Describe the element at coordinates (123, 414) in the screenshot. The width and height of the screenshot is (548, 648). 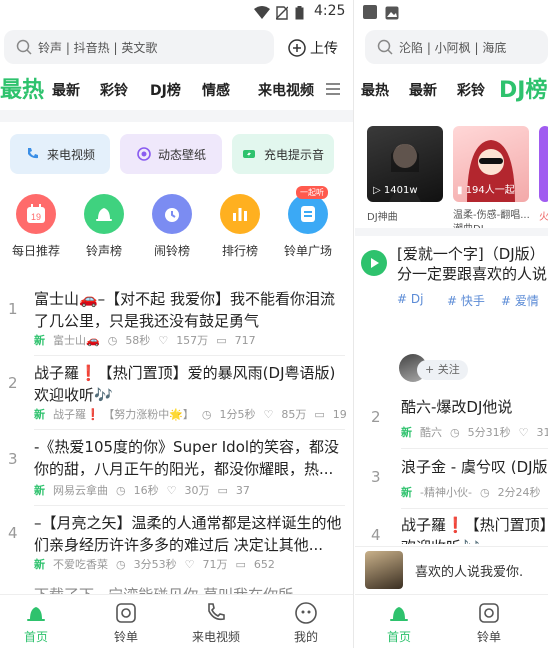
I see `song-author: 战子羅❗ 【努力涨粉中🌟】` at that location.